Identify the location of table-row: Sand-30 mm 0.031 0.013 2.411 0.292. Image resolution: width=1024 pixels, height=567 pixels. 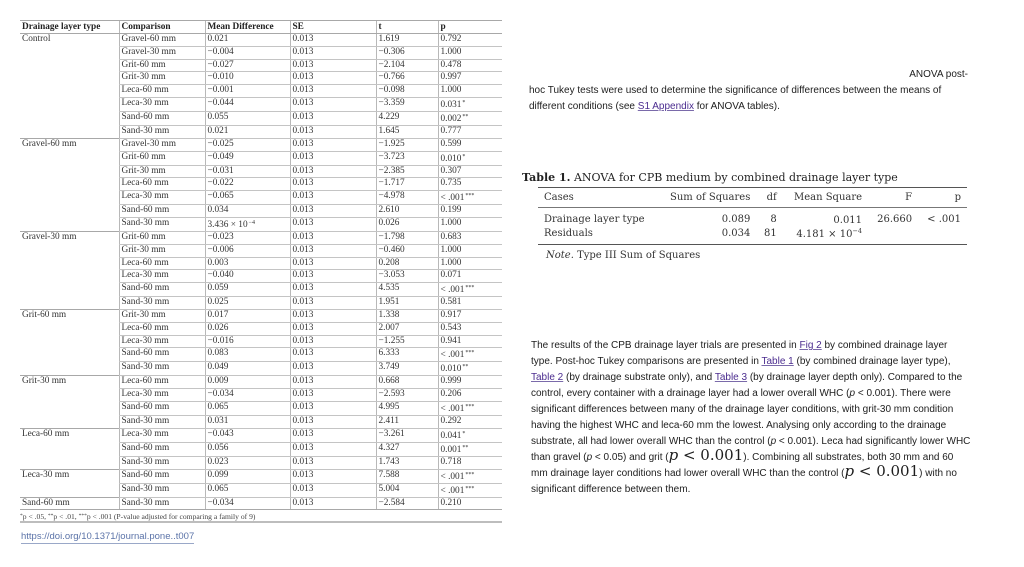
(261, 422).